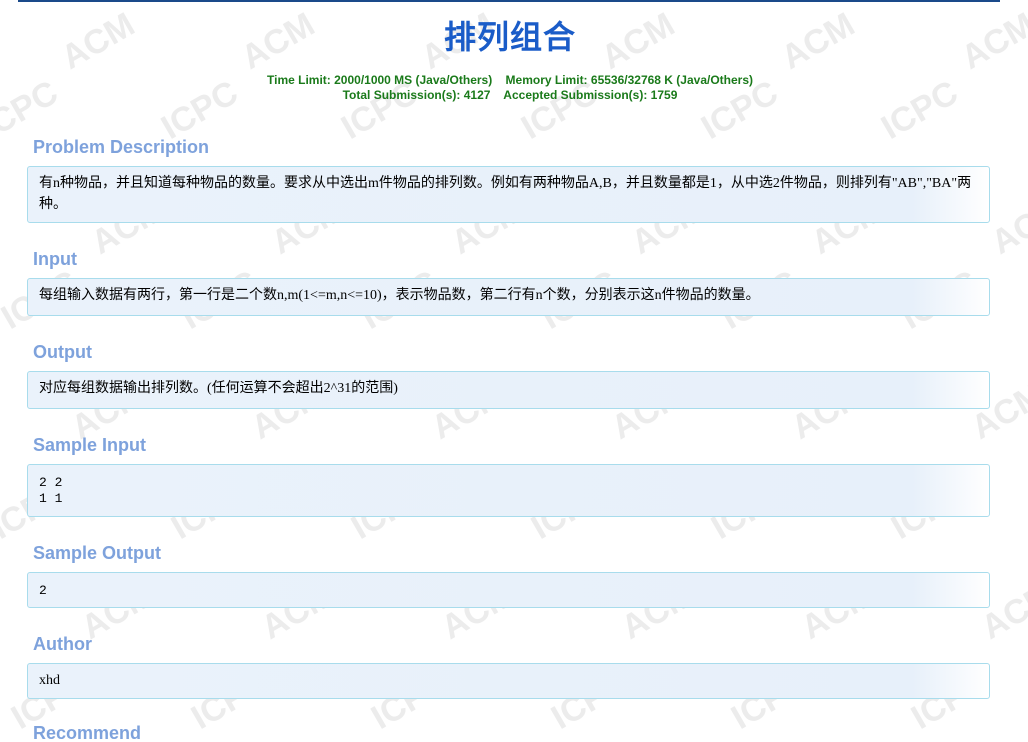 Image resolution: width=1028 pixels, height=742 pixels. What do you see at coordinates (1006, 226) in the screenshot?
I see `svg-text: ACM` at bounding box center [1006, 226].